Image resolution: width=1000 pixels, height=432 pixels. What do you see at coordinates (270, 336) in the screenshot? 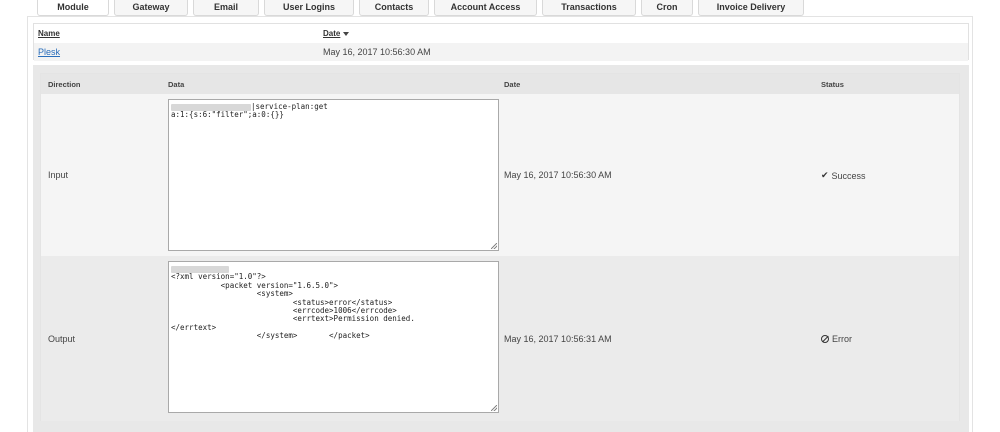
I see `data-line: </system> </packet>` at bounding box center [270, 336].